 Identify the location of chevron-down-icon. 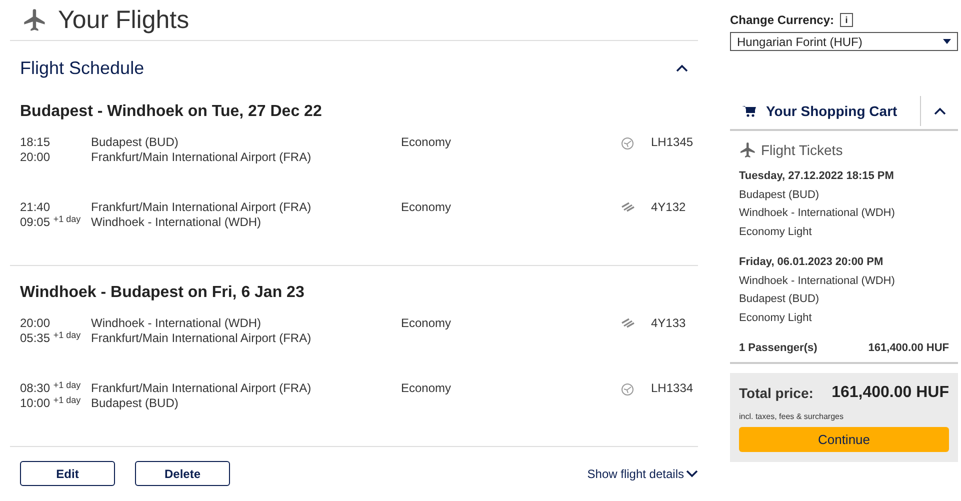
(692, 474).